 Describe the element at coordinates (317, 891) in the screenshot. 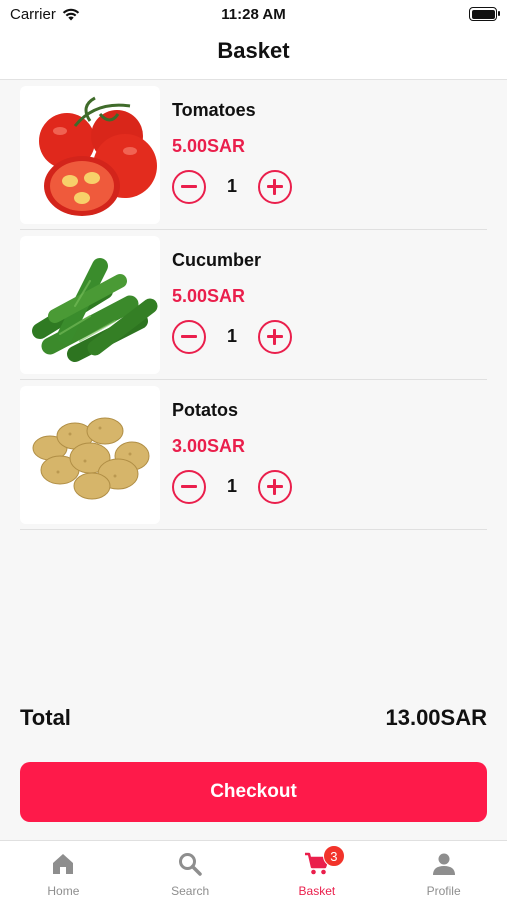

I see `tab-label: Basket` at that location.